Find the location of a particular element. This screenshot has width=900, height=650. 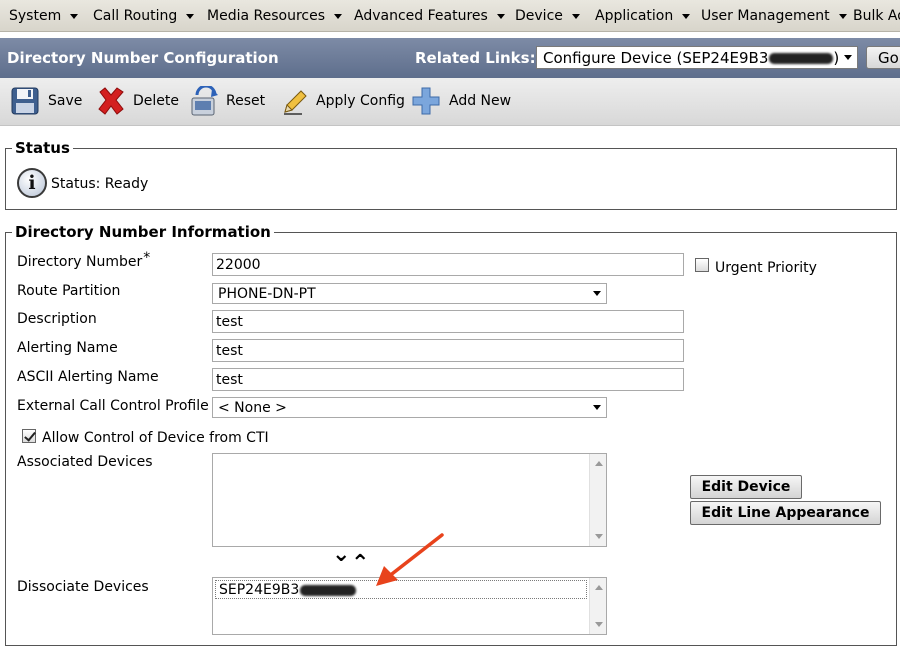

menu-device: Device is located at coordinates (547, 16).